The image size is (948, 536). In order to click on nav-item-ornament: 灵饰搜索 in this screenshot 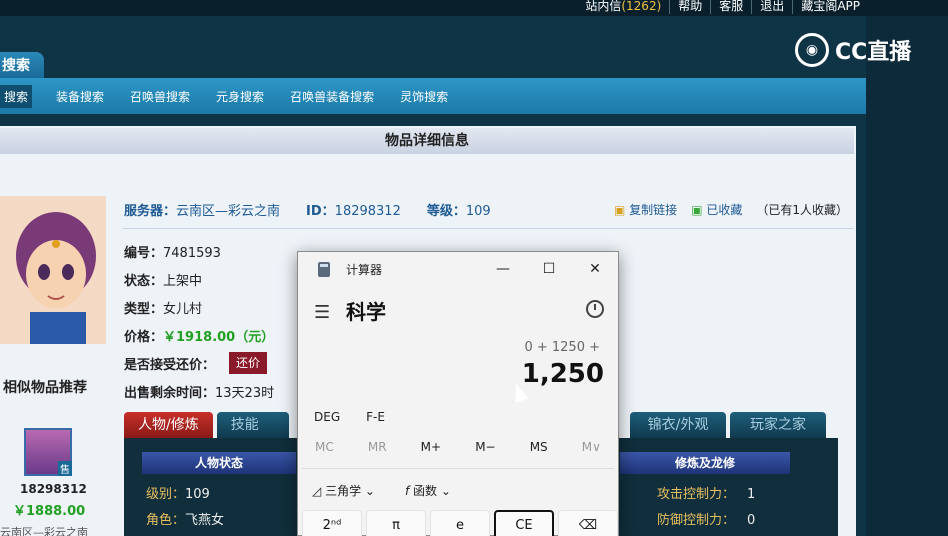, I will do `click(424, 96)`.